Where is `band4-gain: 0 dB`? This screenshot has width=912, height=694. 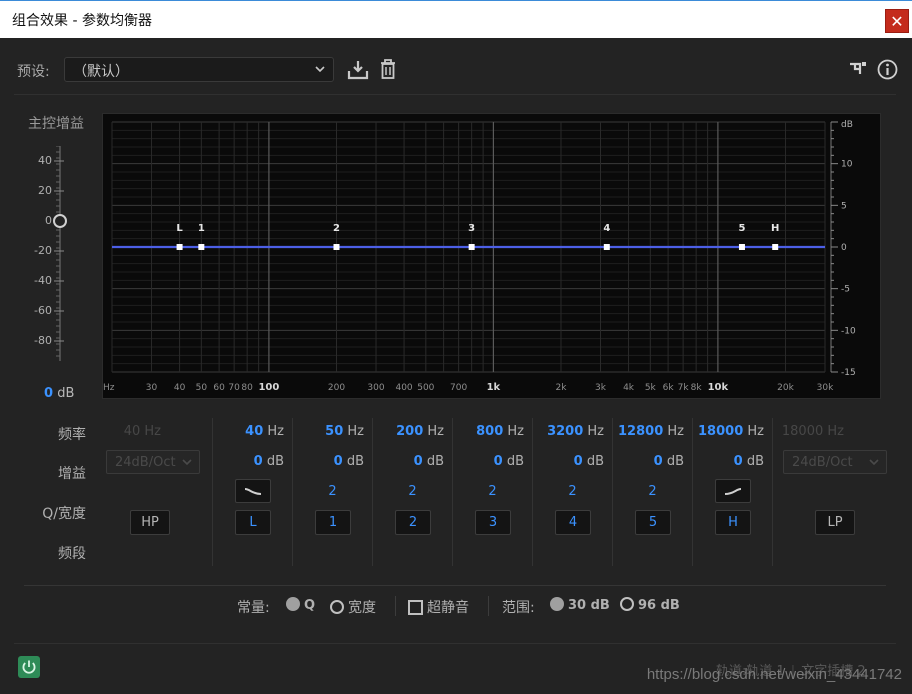
band4-gain: 0 dB is located at coordinates (589, 461).